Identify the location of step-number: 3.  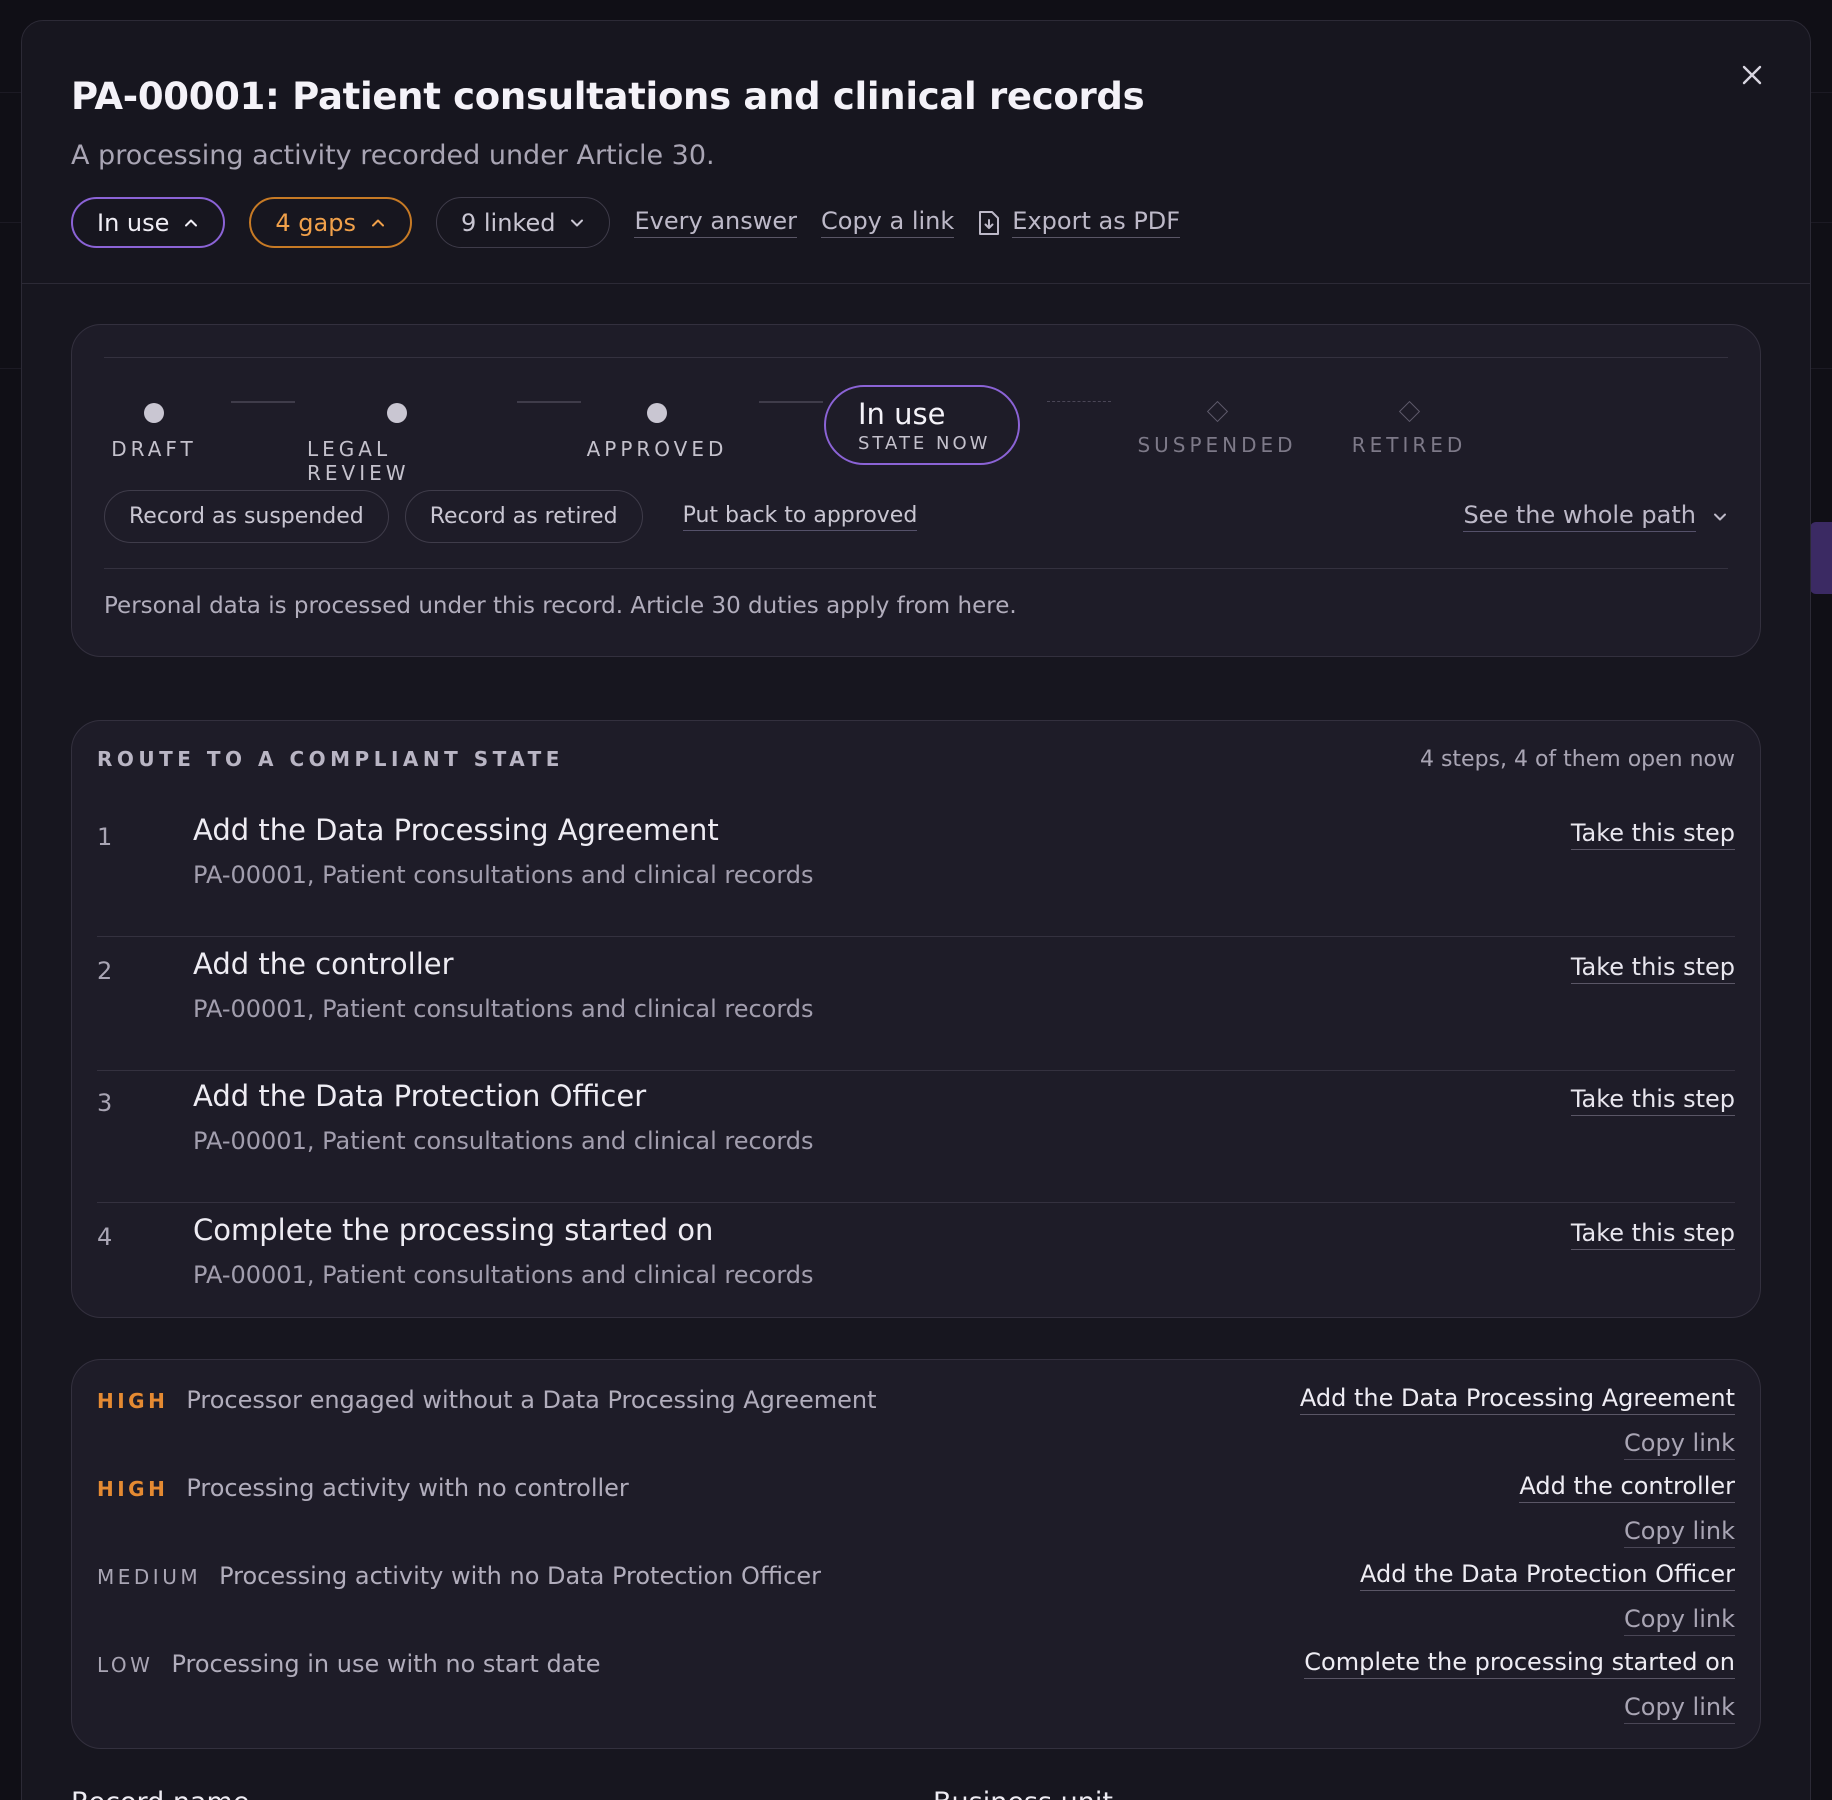
(105, 1103).